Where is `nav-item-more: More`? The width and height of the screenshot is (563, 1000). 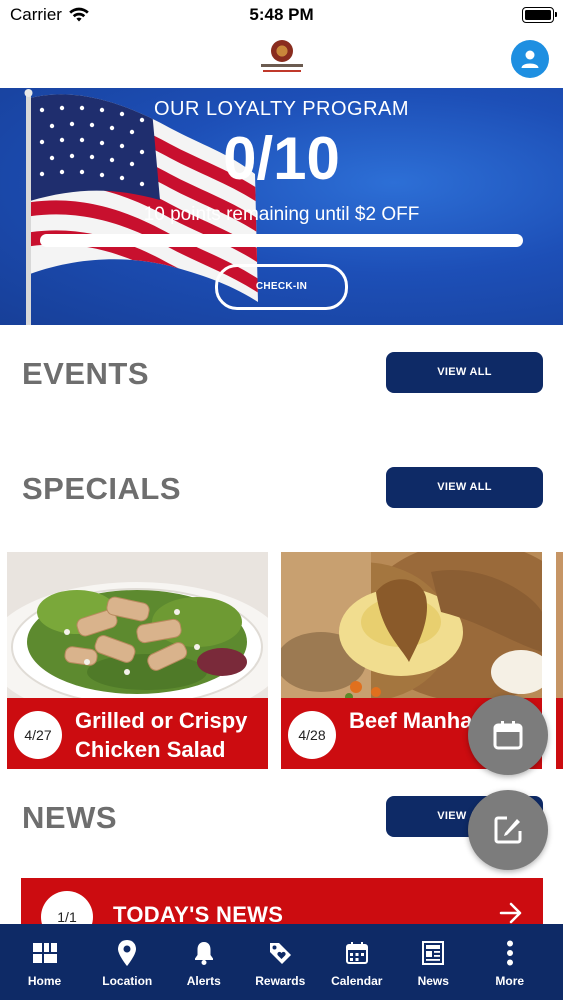 nav-item-more: More is located at coordinates (510, 962).